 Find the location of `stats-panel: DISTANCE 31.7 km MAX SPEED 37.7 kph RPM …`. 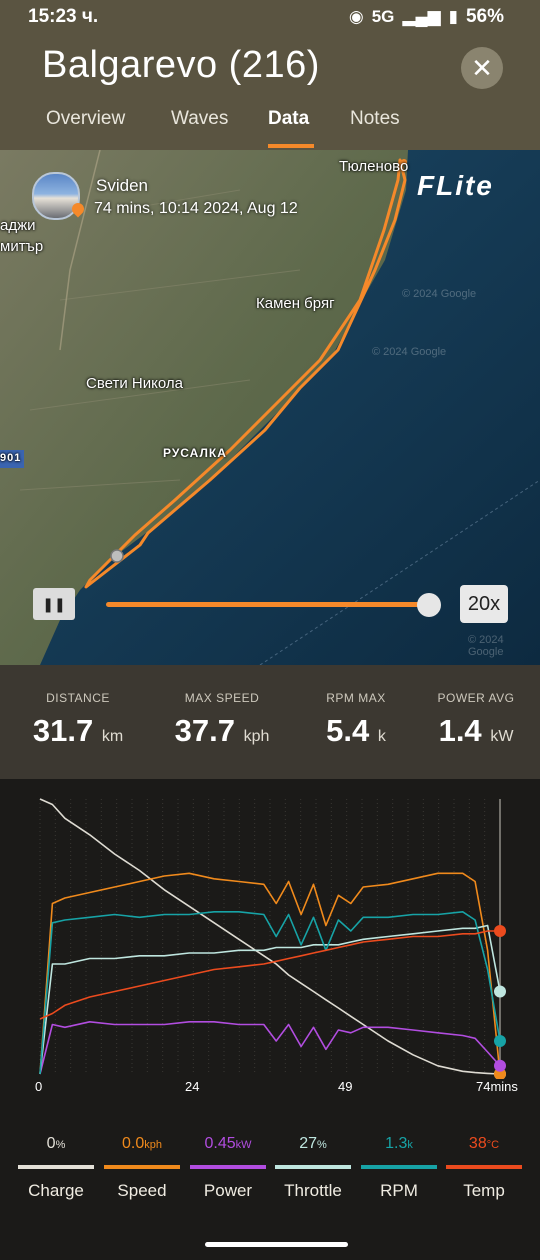

stats-panel: DISTANCE 31.7 km MAX SPEED 37.7 kph RPM … is located at coordinates (270, 722).